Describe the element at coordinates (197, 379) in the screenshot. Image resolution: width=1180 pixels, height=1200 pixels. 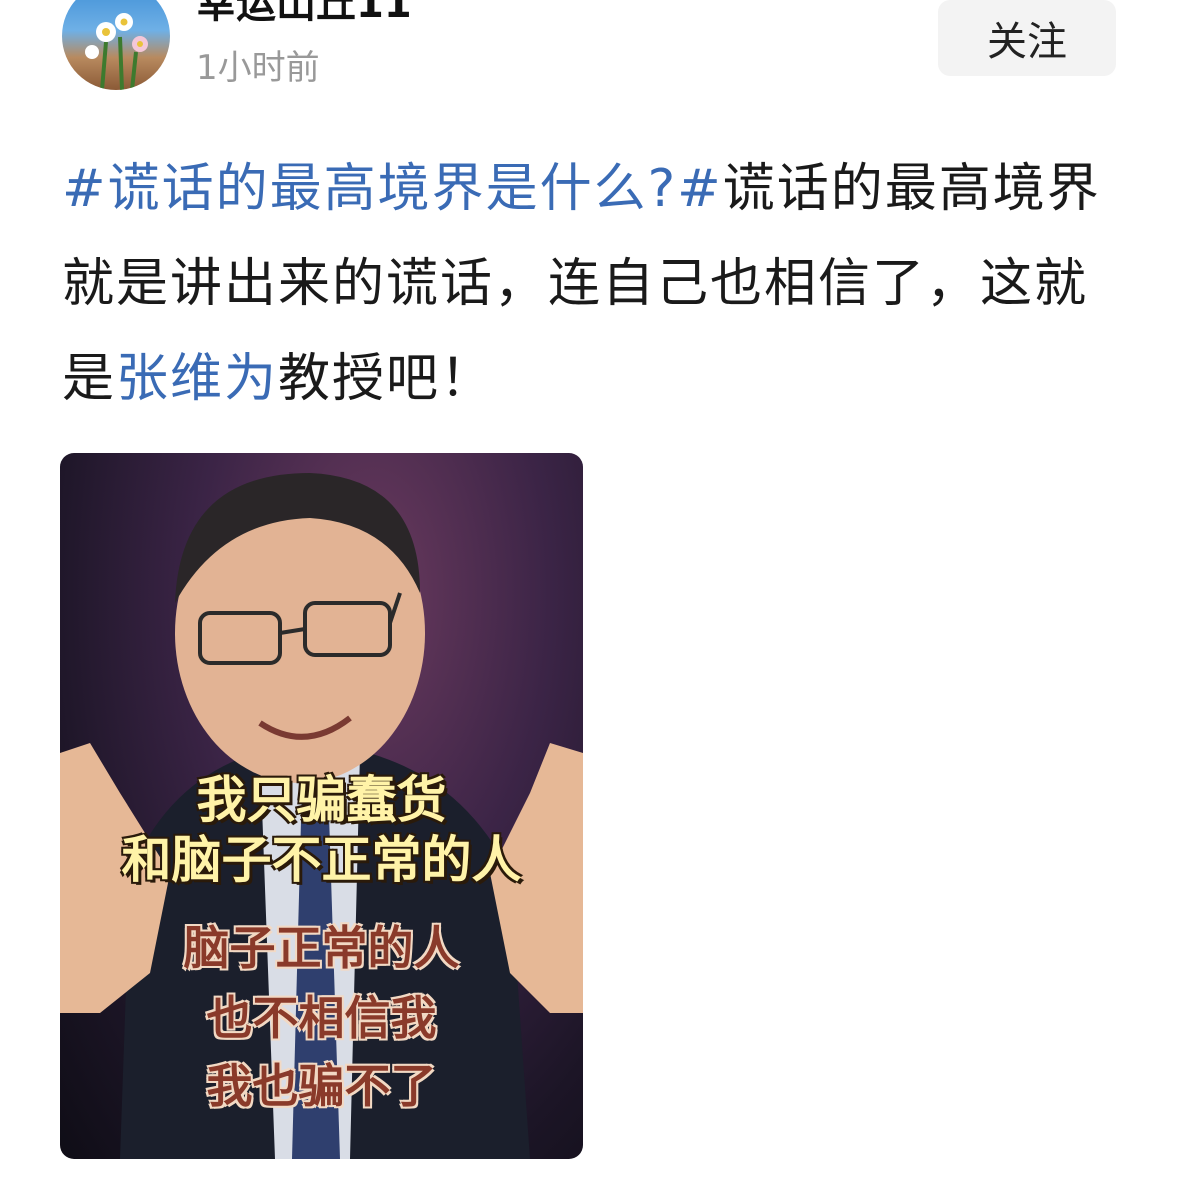
I see `mention-link: 张维为` at that location.